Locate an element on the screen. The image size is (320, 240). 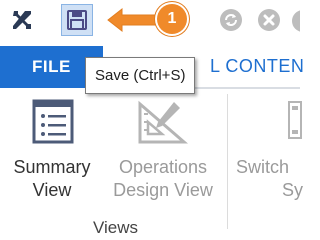
tools-icon is located at coordinates (22, 20).